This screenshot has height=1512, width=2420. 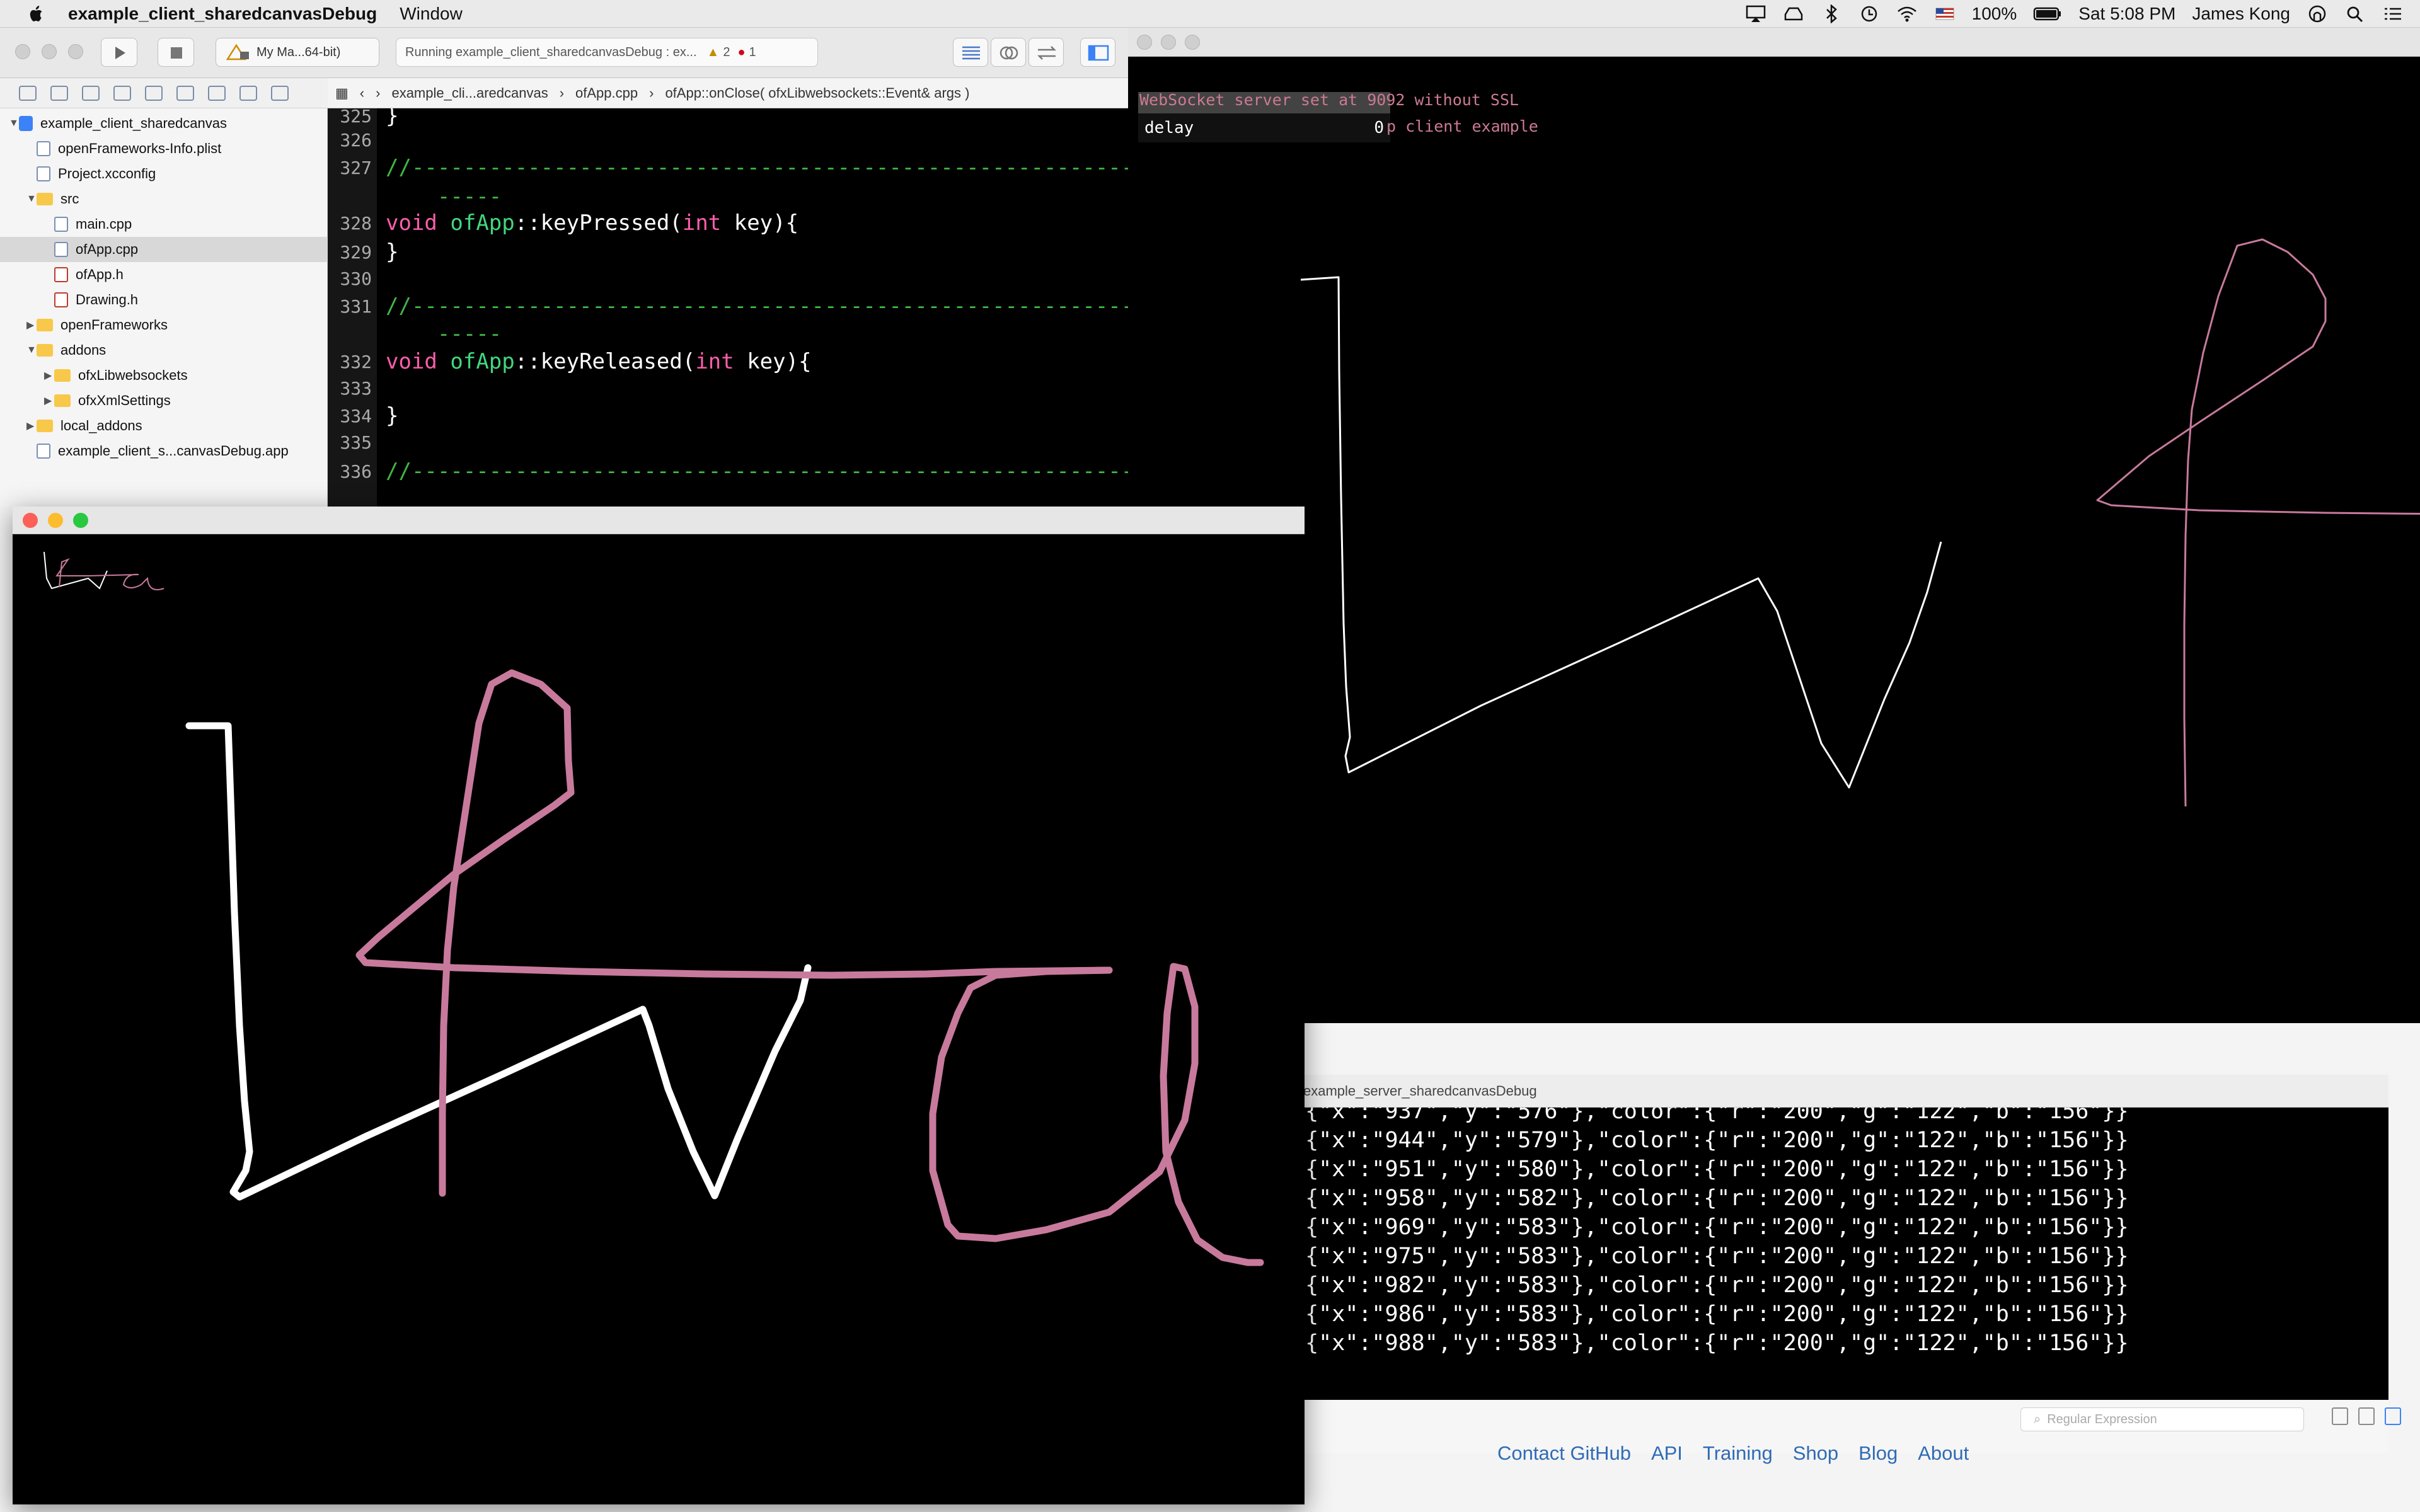 I want to click on menubar-user: James Kong, so click(x=2241, y=14).